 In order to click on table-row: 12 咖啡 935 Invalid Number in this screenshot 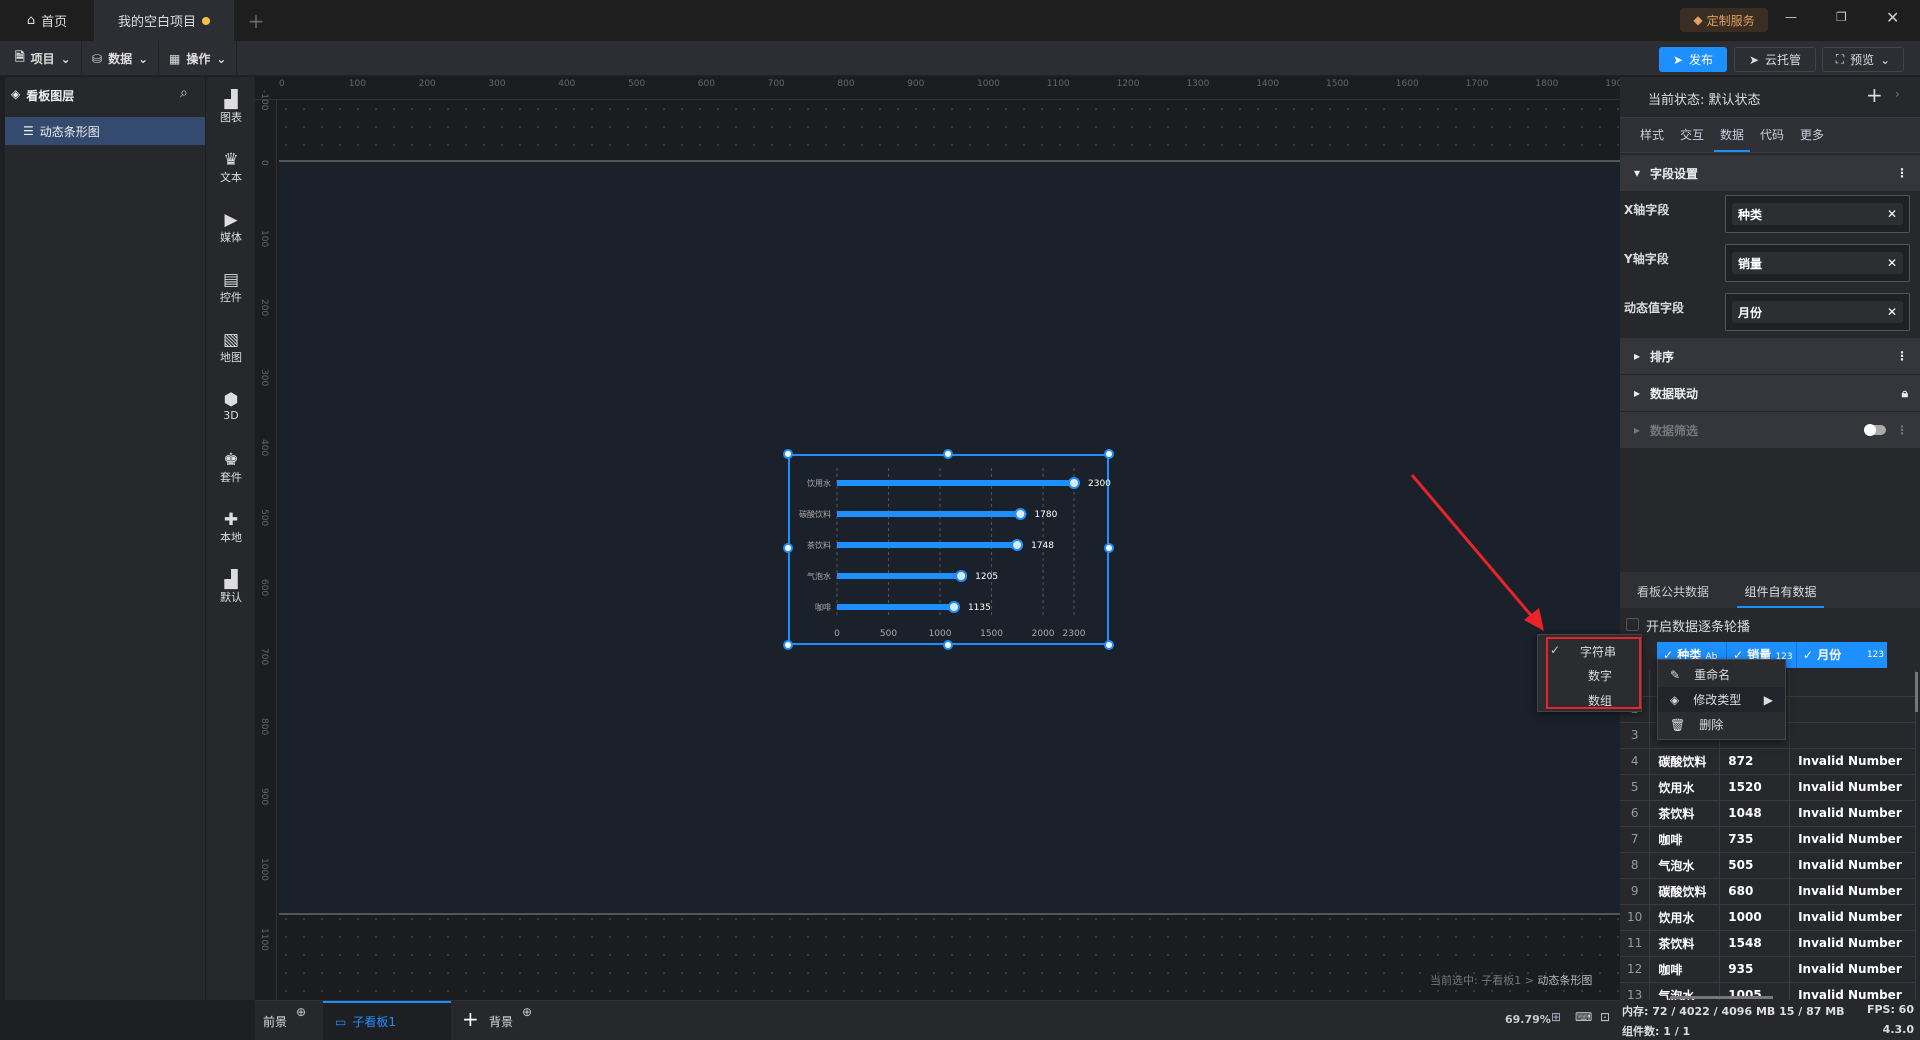, I will do `click(1768, 969)`.